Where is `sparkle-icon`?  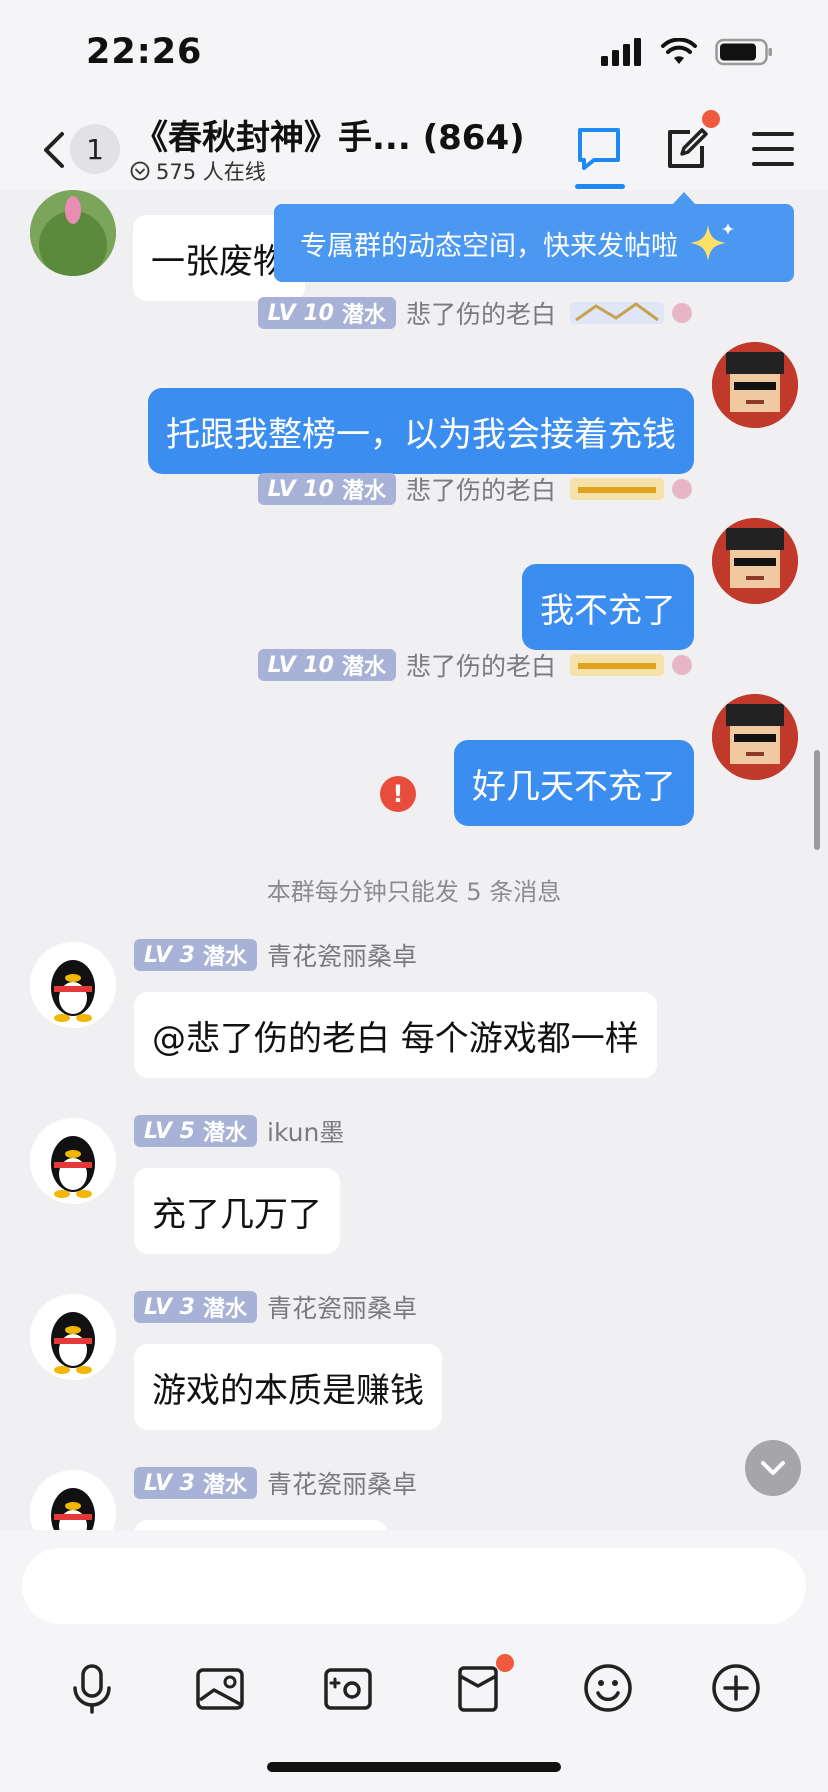 sparkle-icon is located at coordinates (712, 242).